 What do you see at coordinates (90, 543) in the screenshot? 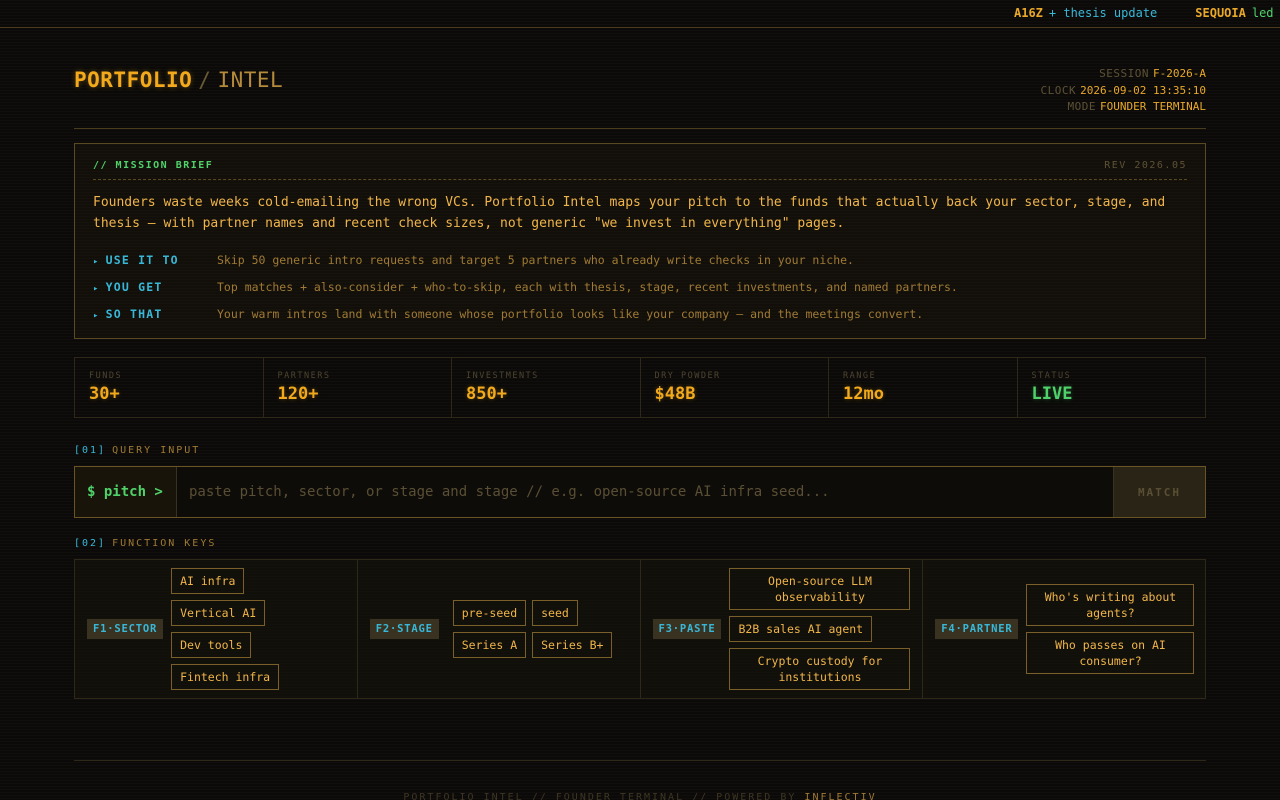
I see `section-number: [02]` at bounding box center [90, 543].